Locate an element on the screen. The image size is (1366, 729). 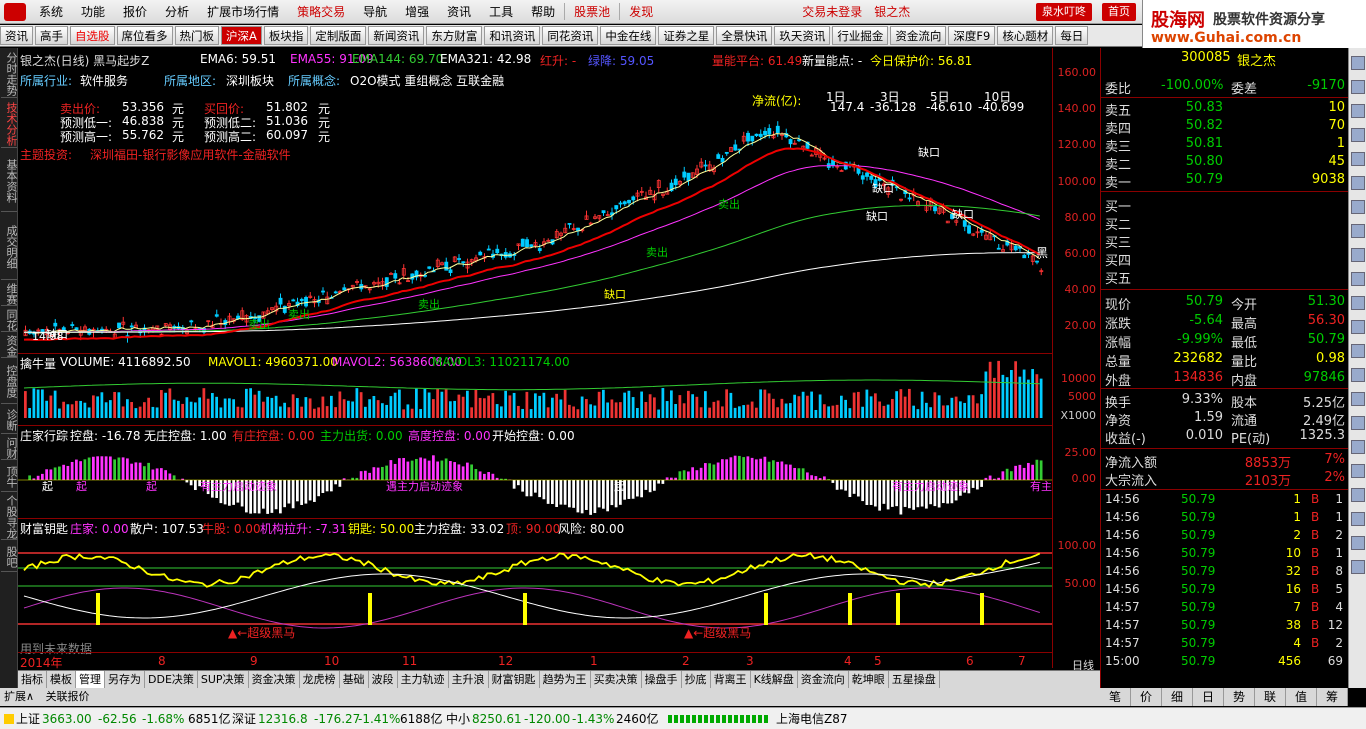
toolbar-button: 核心题材 is located at coordinates (1025, 35).